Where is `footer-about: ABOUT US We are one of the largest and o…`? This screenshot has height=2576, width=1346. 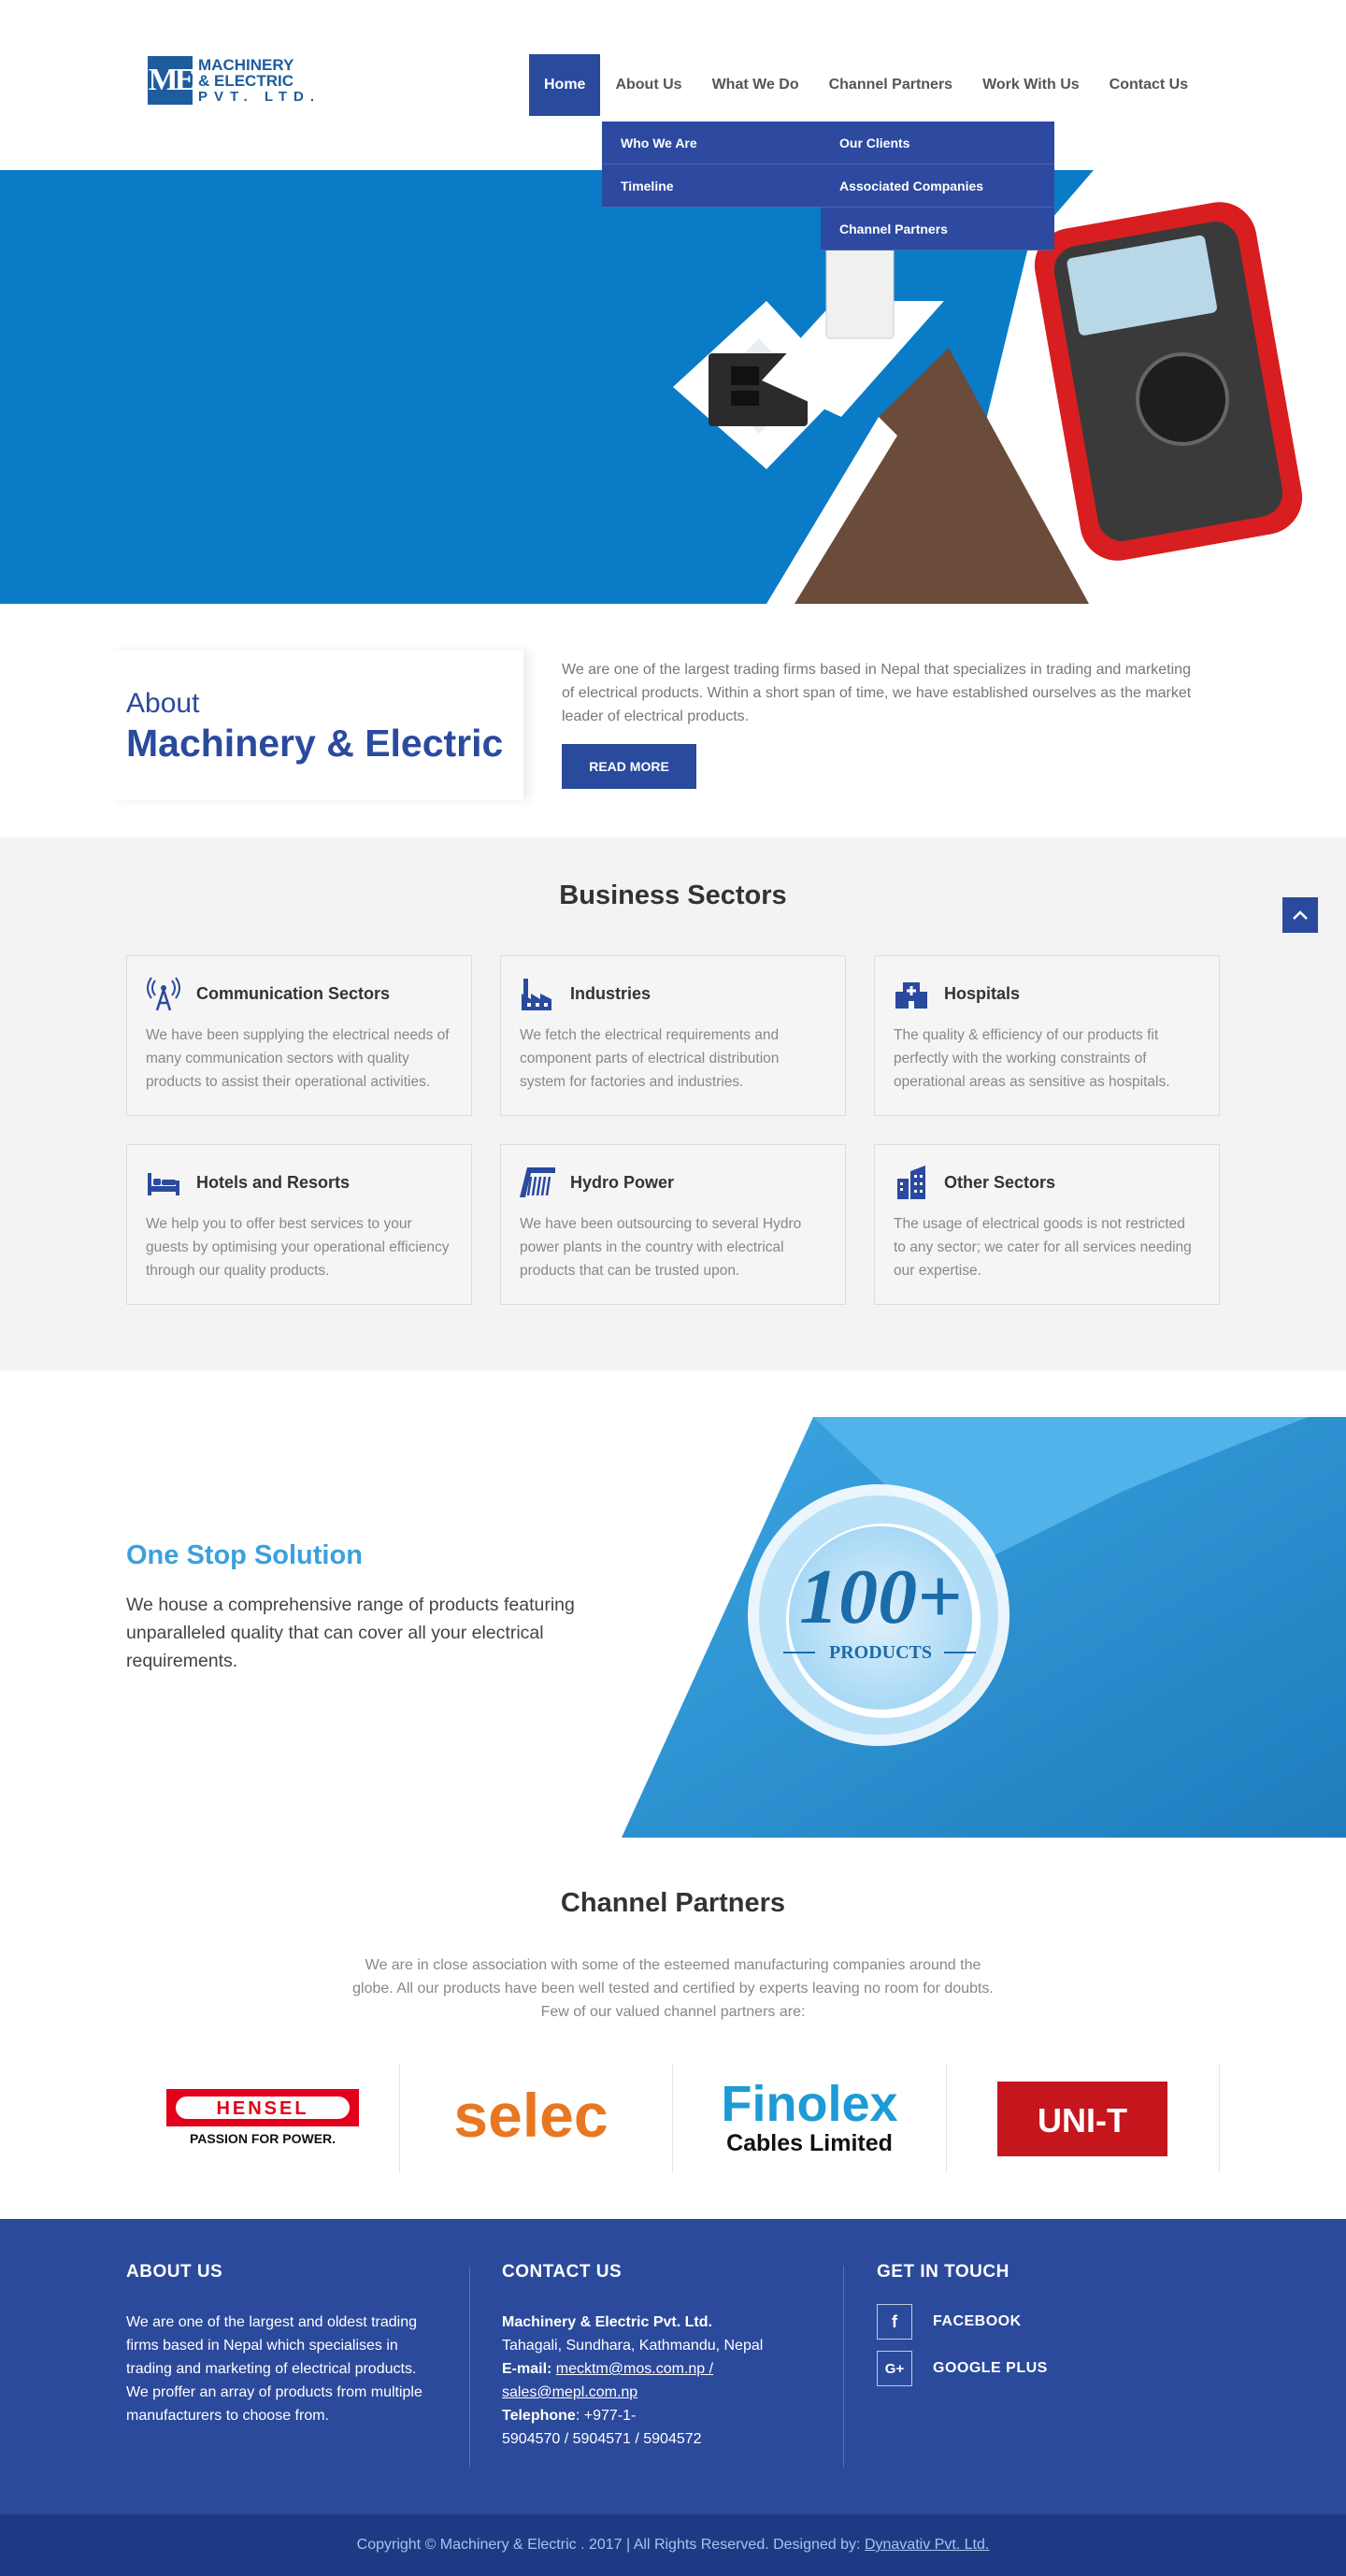
footer-about: ABOUT US We are one of the largest and o… is located at coordinates (280, 2344).